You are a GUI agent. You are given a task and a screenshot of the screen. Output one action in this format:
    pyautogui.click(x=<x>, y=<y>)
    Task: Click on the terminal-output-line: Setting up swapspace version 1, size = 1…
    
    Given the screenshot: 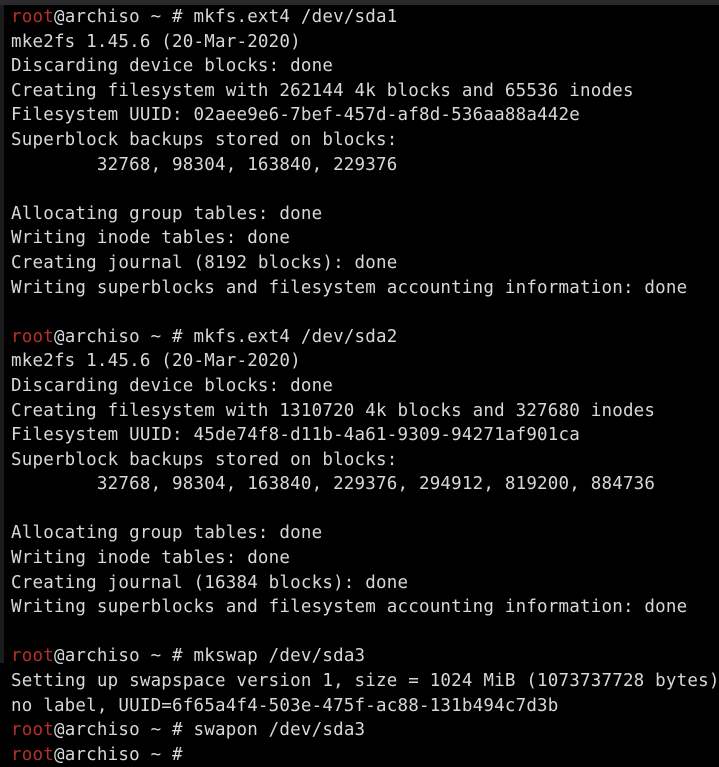 What is the action you would take?
    pyautogui.click(x=365, y=681)
    